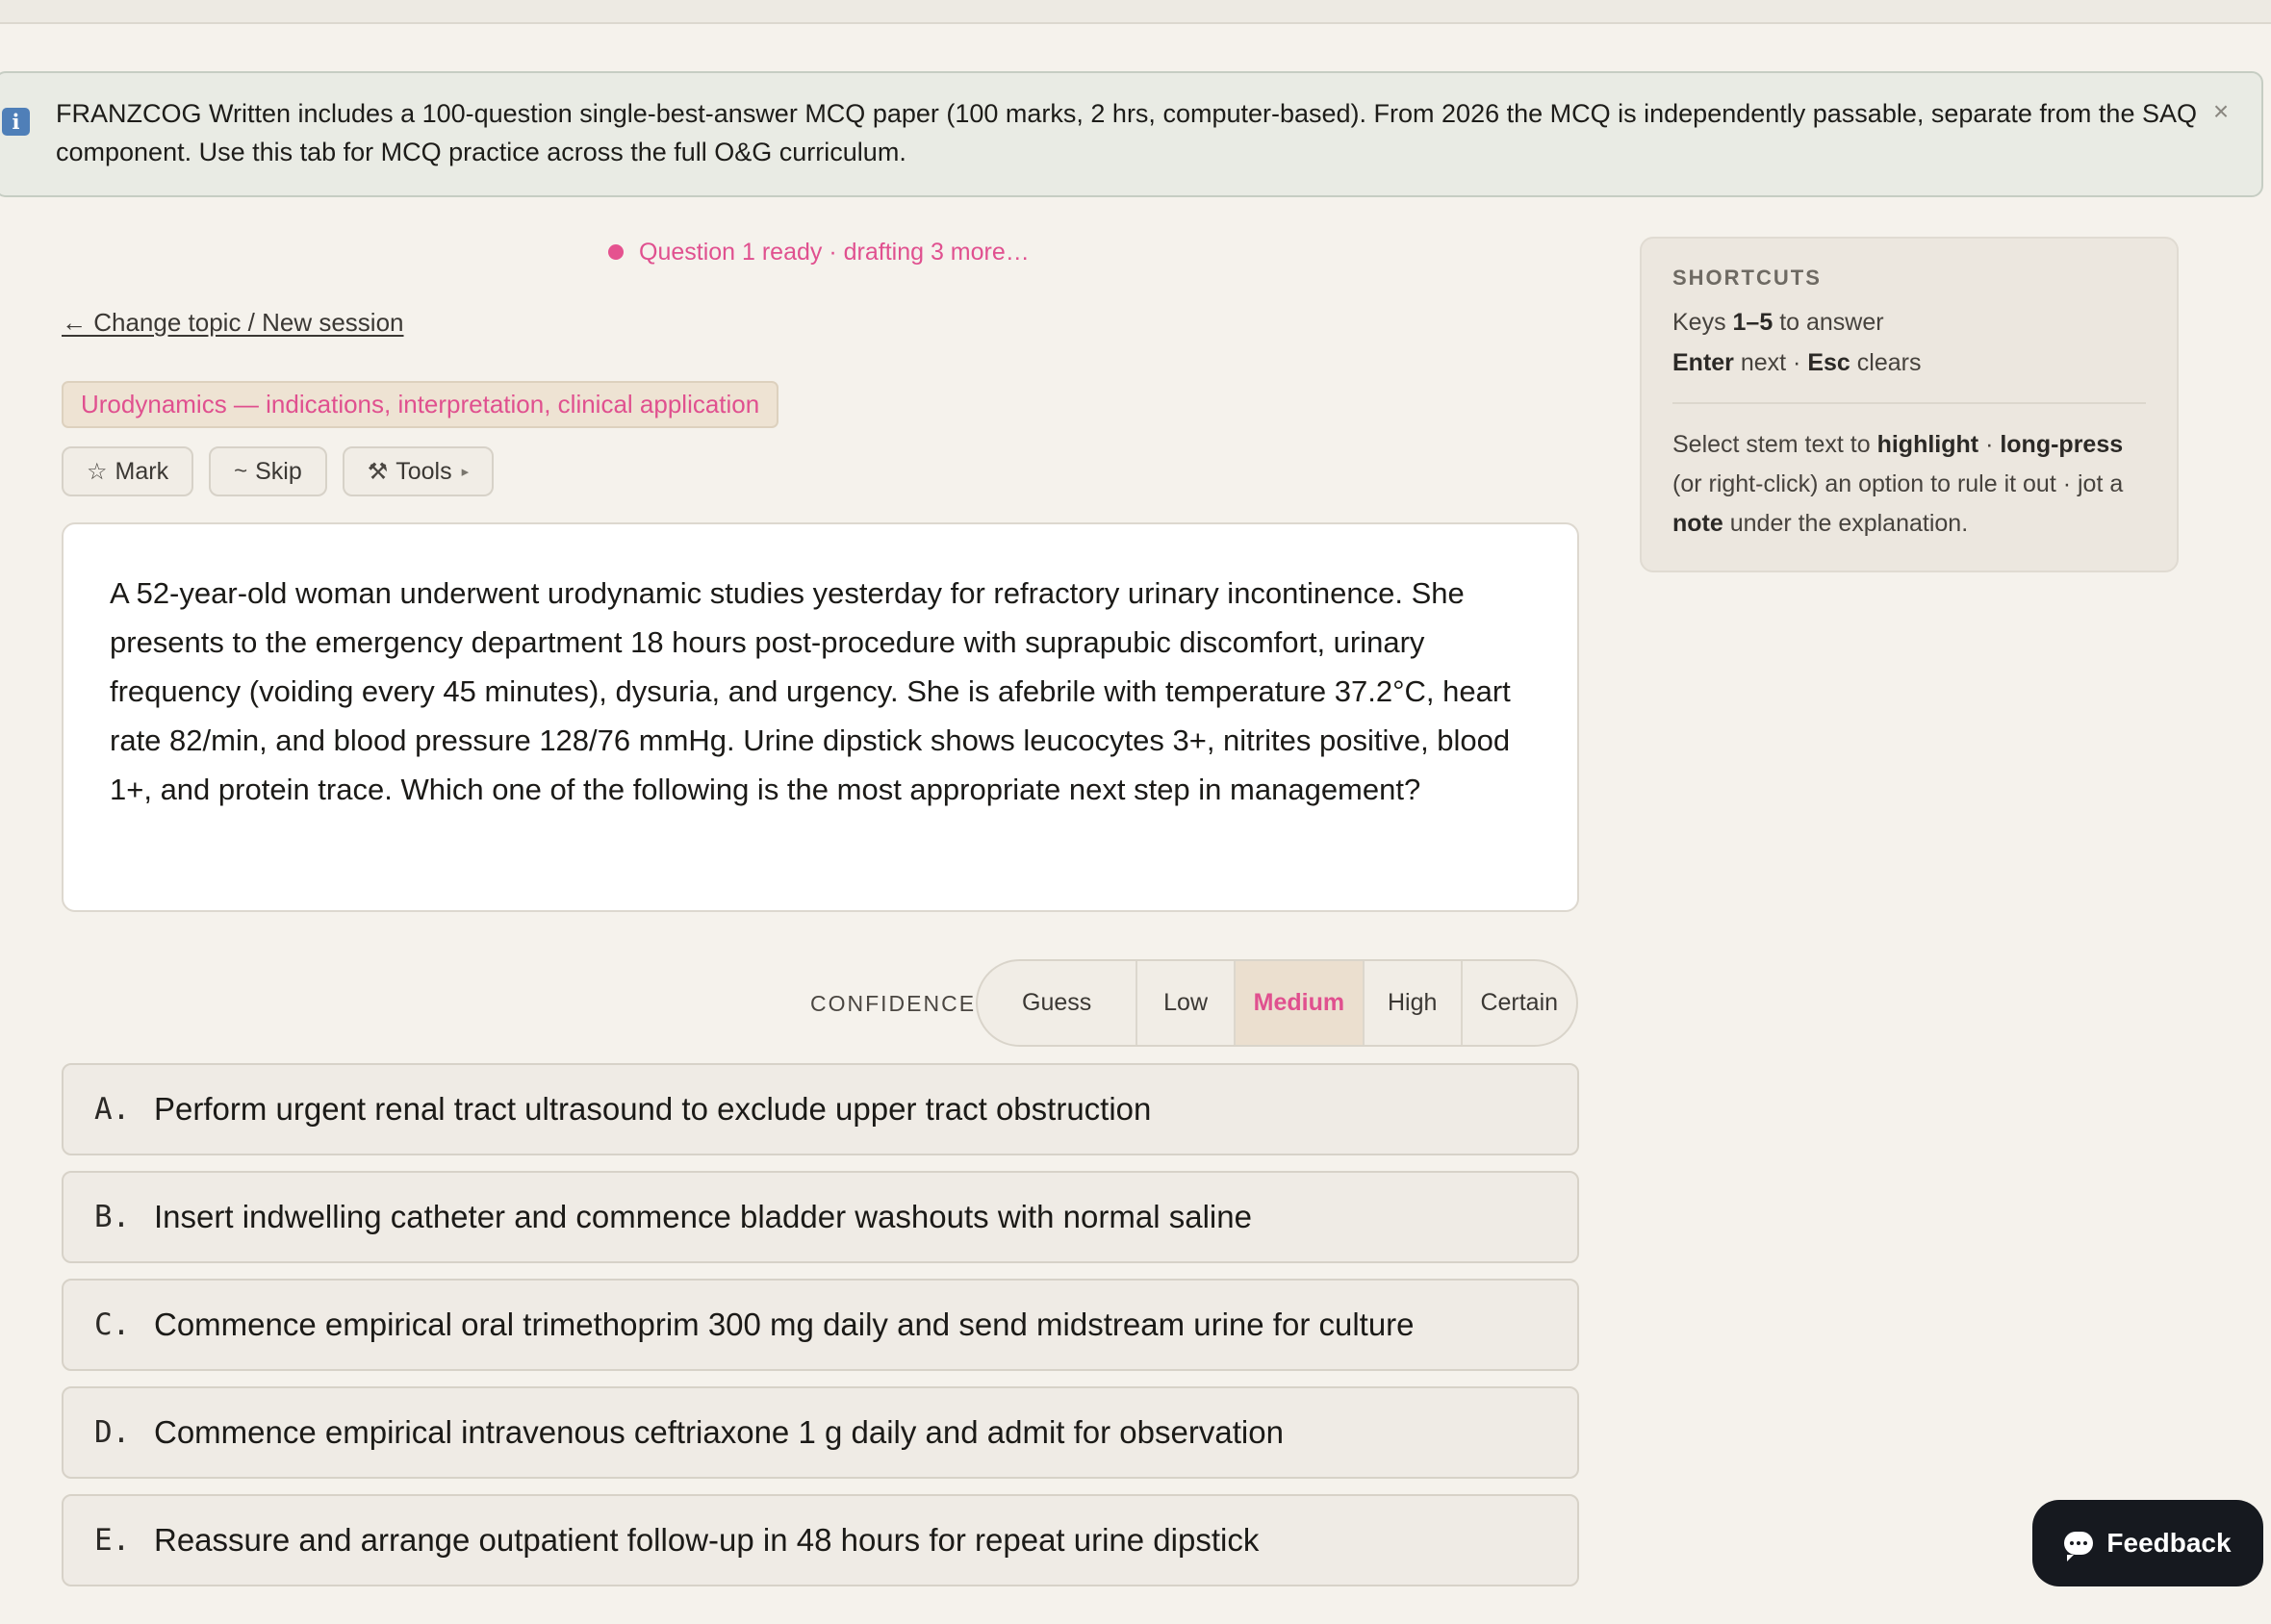  Describe the element at coordinates (1747, 278) in the screenshot. I see `shortcuts-title: SHORTCUTS` at that location.